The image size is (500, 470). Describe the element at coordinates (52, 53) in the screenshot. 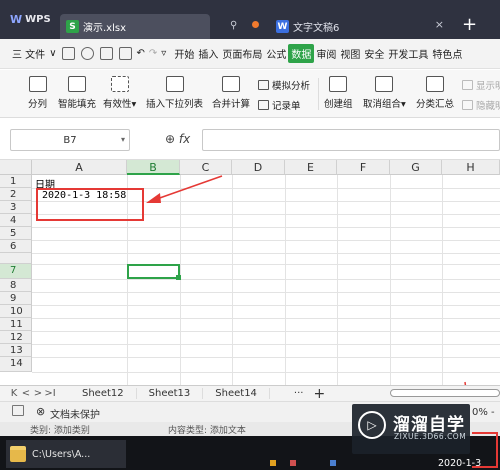

I see `chevron-down-icon: ∨` at that location.